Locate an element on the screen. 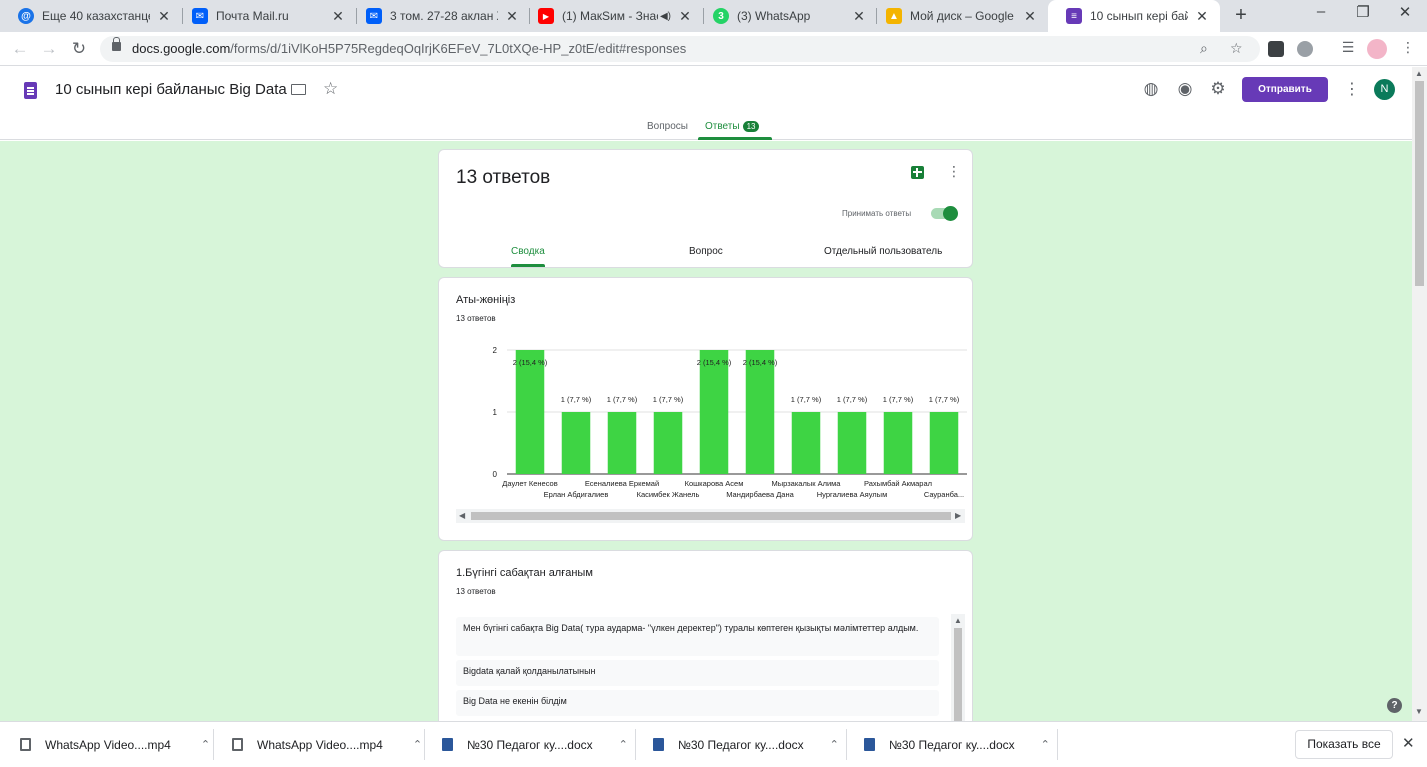 Image resolution: width=1427 pixels, height=767 pixels. download-filename: №30 Педагог ку....docx is located at coordinates (952, 744).